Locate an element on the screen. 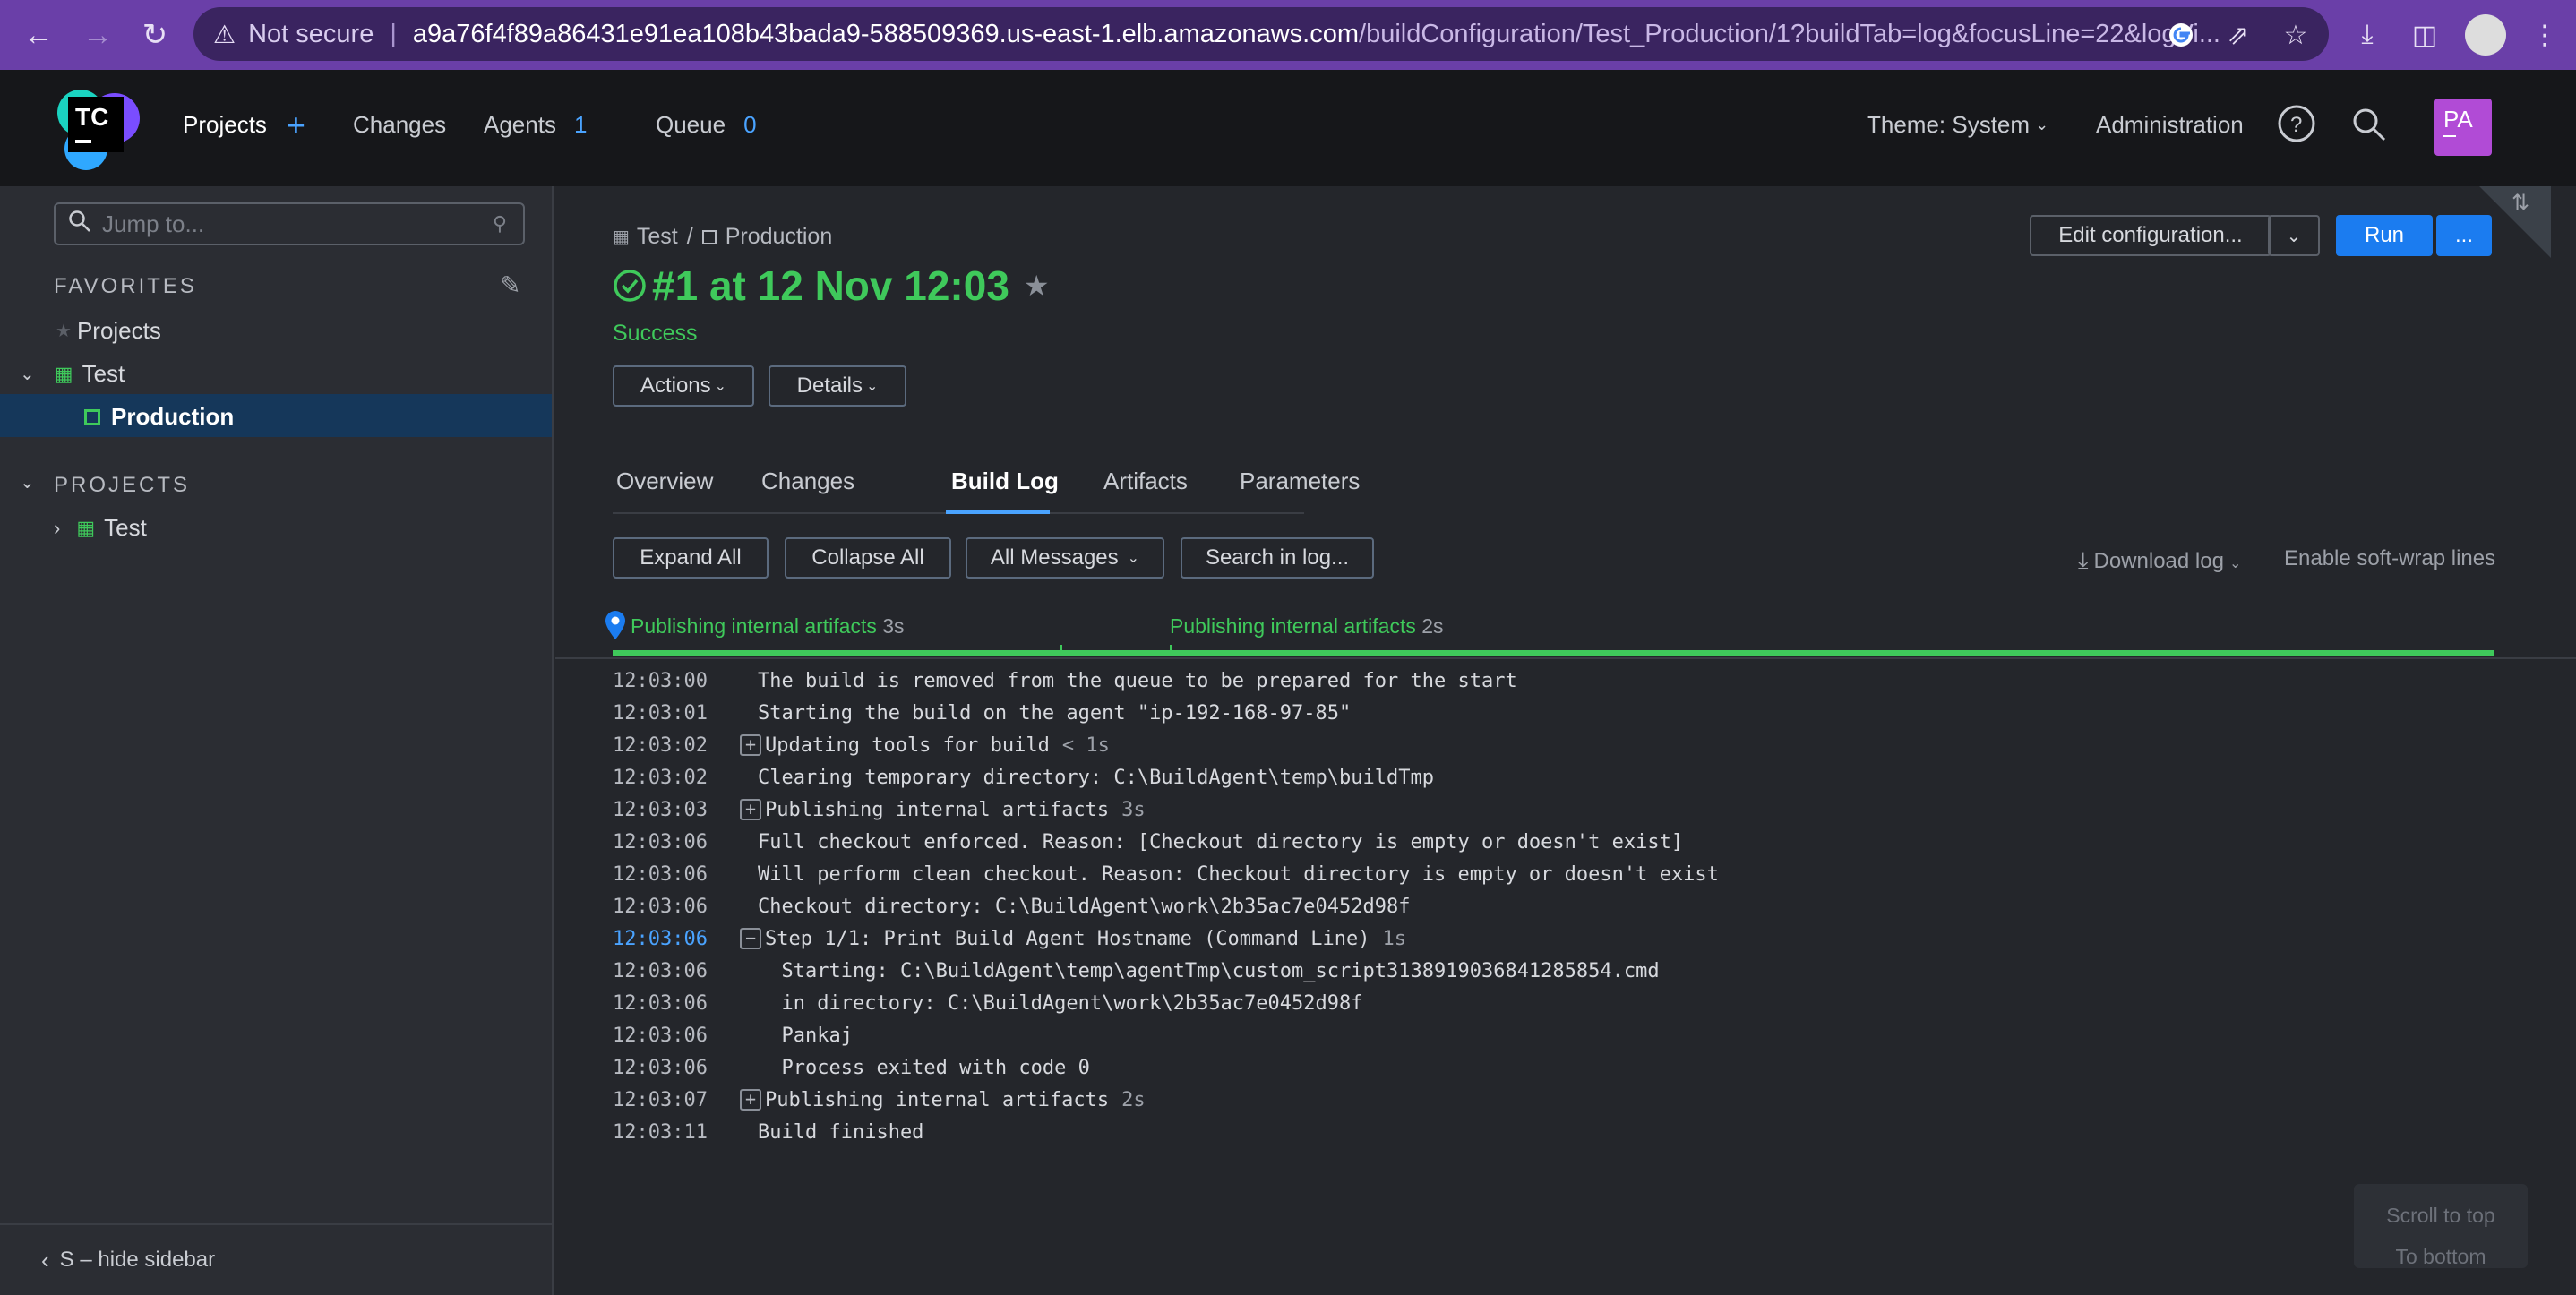 This screenshot has height=1295, width=2576. chevron-right-icon: › is located at coordinates (57, 528).